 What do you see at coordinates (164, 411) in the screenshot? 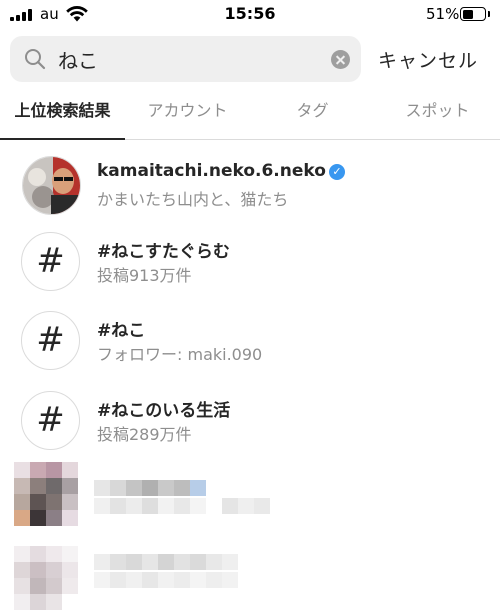
I see `result-title: #ねこのいる生活` at bounding box center [164, 411].